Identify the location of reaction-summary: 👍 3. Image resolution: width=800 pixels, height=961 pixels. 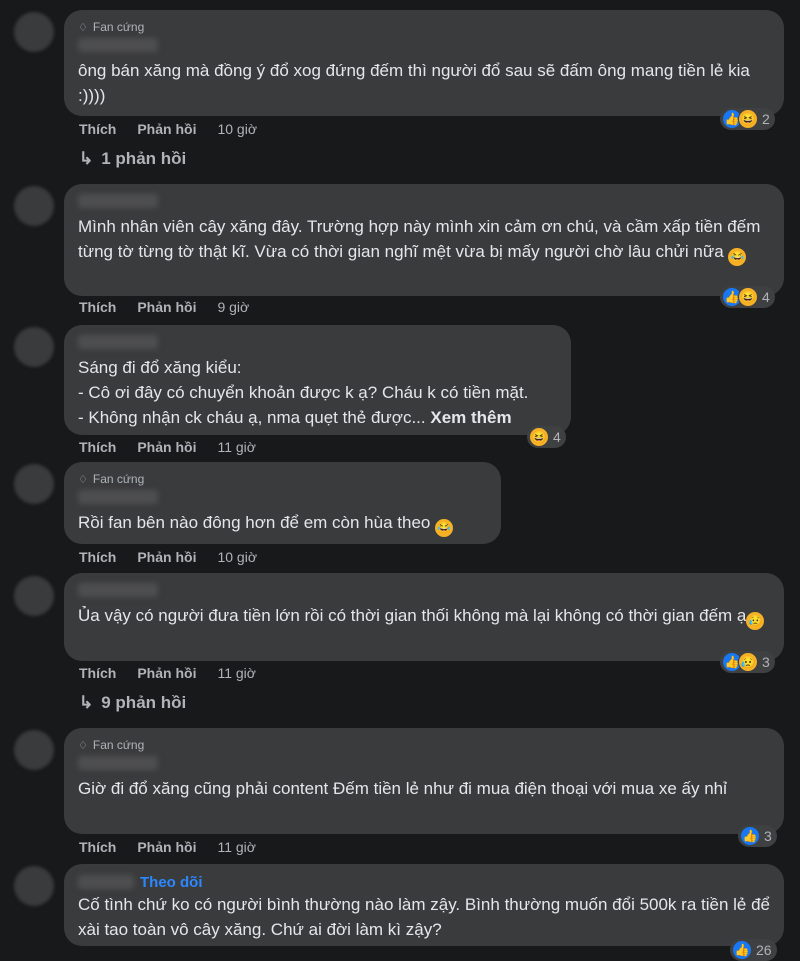
(757, 836).